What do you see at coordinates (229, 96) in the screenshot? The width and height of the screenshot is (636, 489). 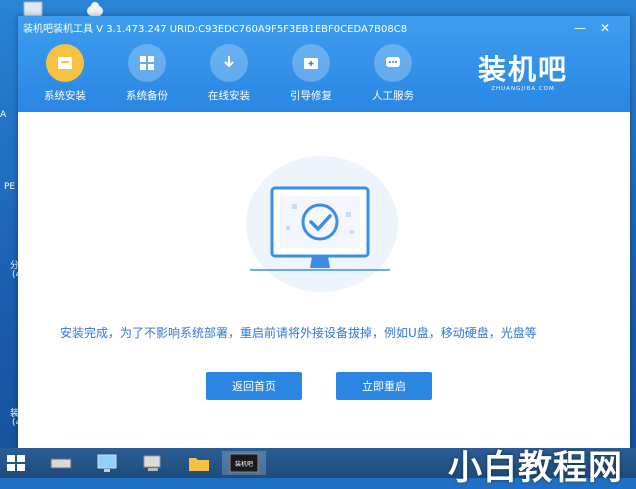 I see `nav-label: 在线安装` at bounding box center [229, 96].